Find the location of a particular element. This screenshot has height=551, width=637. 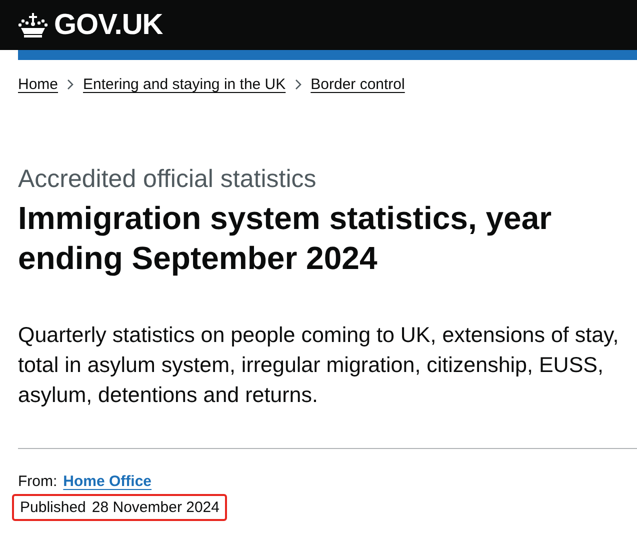

caption: Accredited official statistics is located at coordinates (168, 179).